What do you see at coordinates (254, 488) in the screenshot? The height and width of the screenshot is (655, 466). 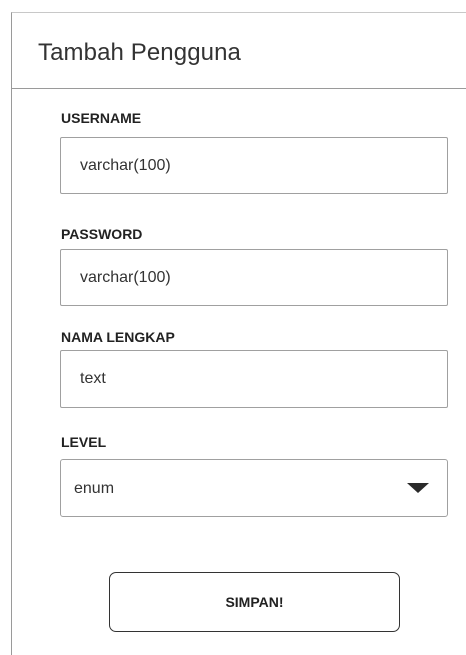 I see `level-select: enum` at bounding box center [254, 488].